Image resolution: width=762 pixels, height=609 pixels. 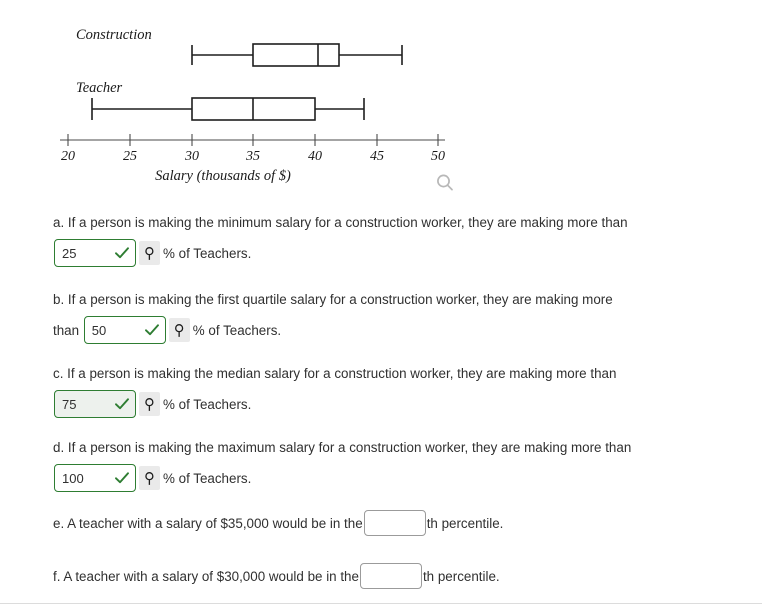 I want to click on question-a-text-after: % of Teachers., so click(x=207, y=253).